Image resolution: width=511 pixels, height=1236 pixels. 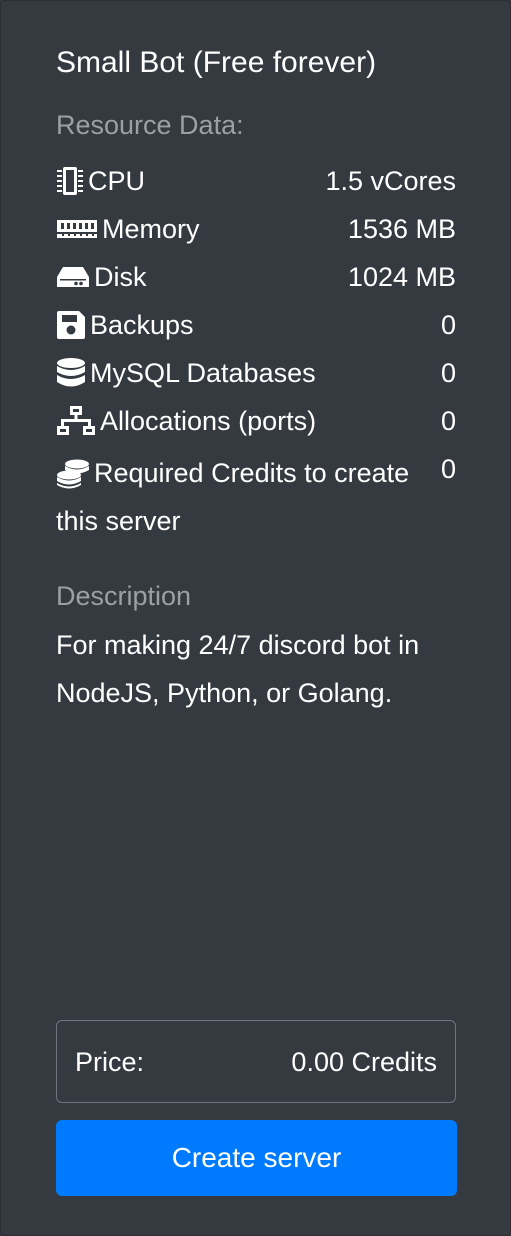 What do you see at coordinates (151, 229) in the screenshot?
I see `resource-name: Memory` at bounding box center [151, 229].